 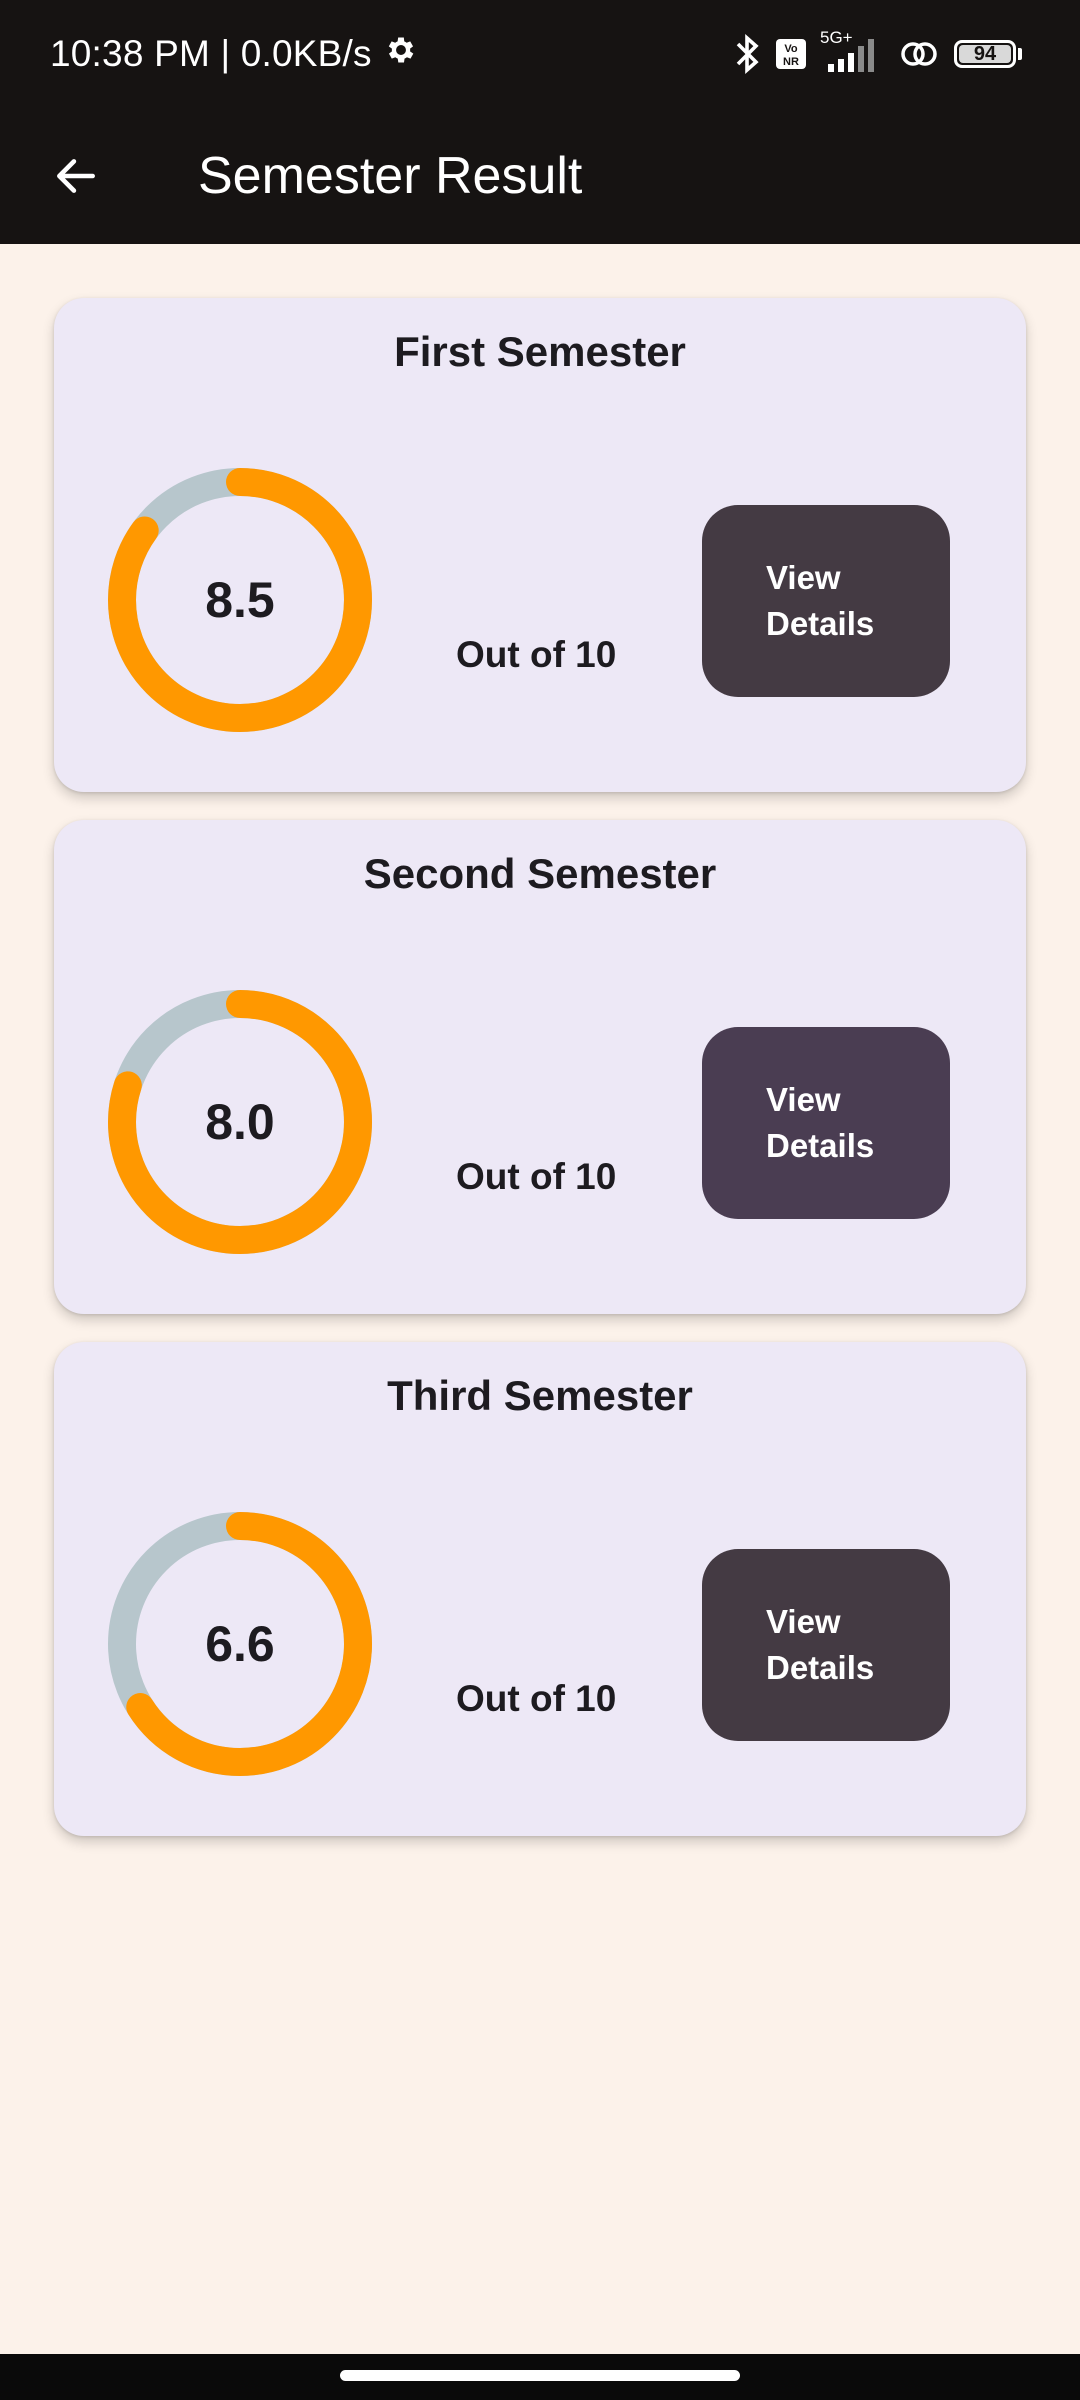 What do you see at coordinates (791, 49) in the screenshot?
I see `vonr-label-top: Vo` at bounding box center [791, 49].